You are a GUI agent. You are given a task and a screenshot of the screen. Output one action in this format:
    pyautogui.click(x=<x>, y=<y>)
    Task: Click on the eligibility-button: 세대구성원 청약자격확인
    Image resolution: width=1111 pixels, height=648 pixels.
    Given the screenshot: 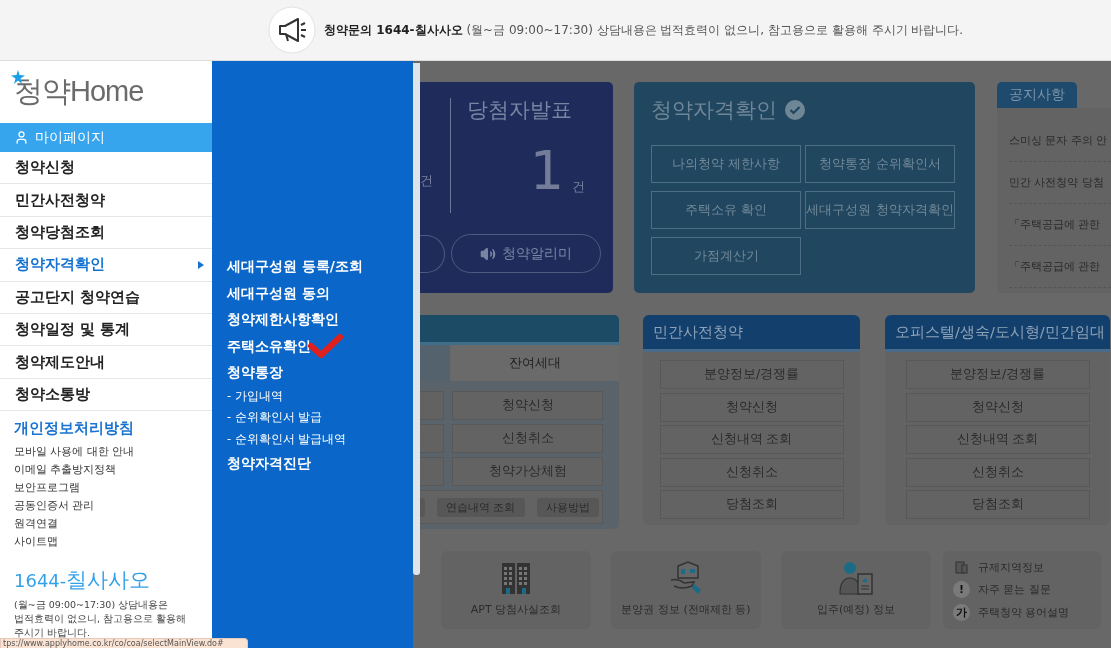 What is the action you would take?
    pyautogui.click(x=880, y=210)
    